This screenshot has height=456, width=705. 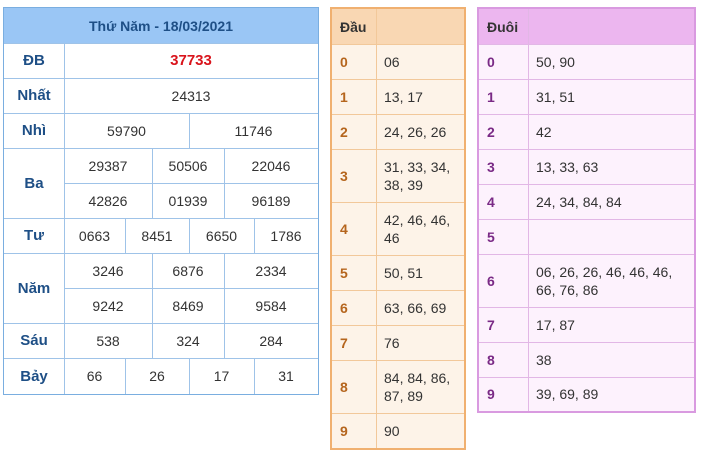 What do you see at coordinates (253, 130) in the screenshot?
I see `prize-number: 11746` at bounding box center [253, 130].